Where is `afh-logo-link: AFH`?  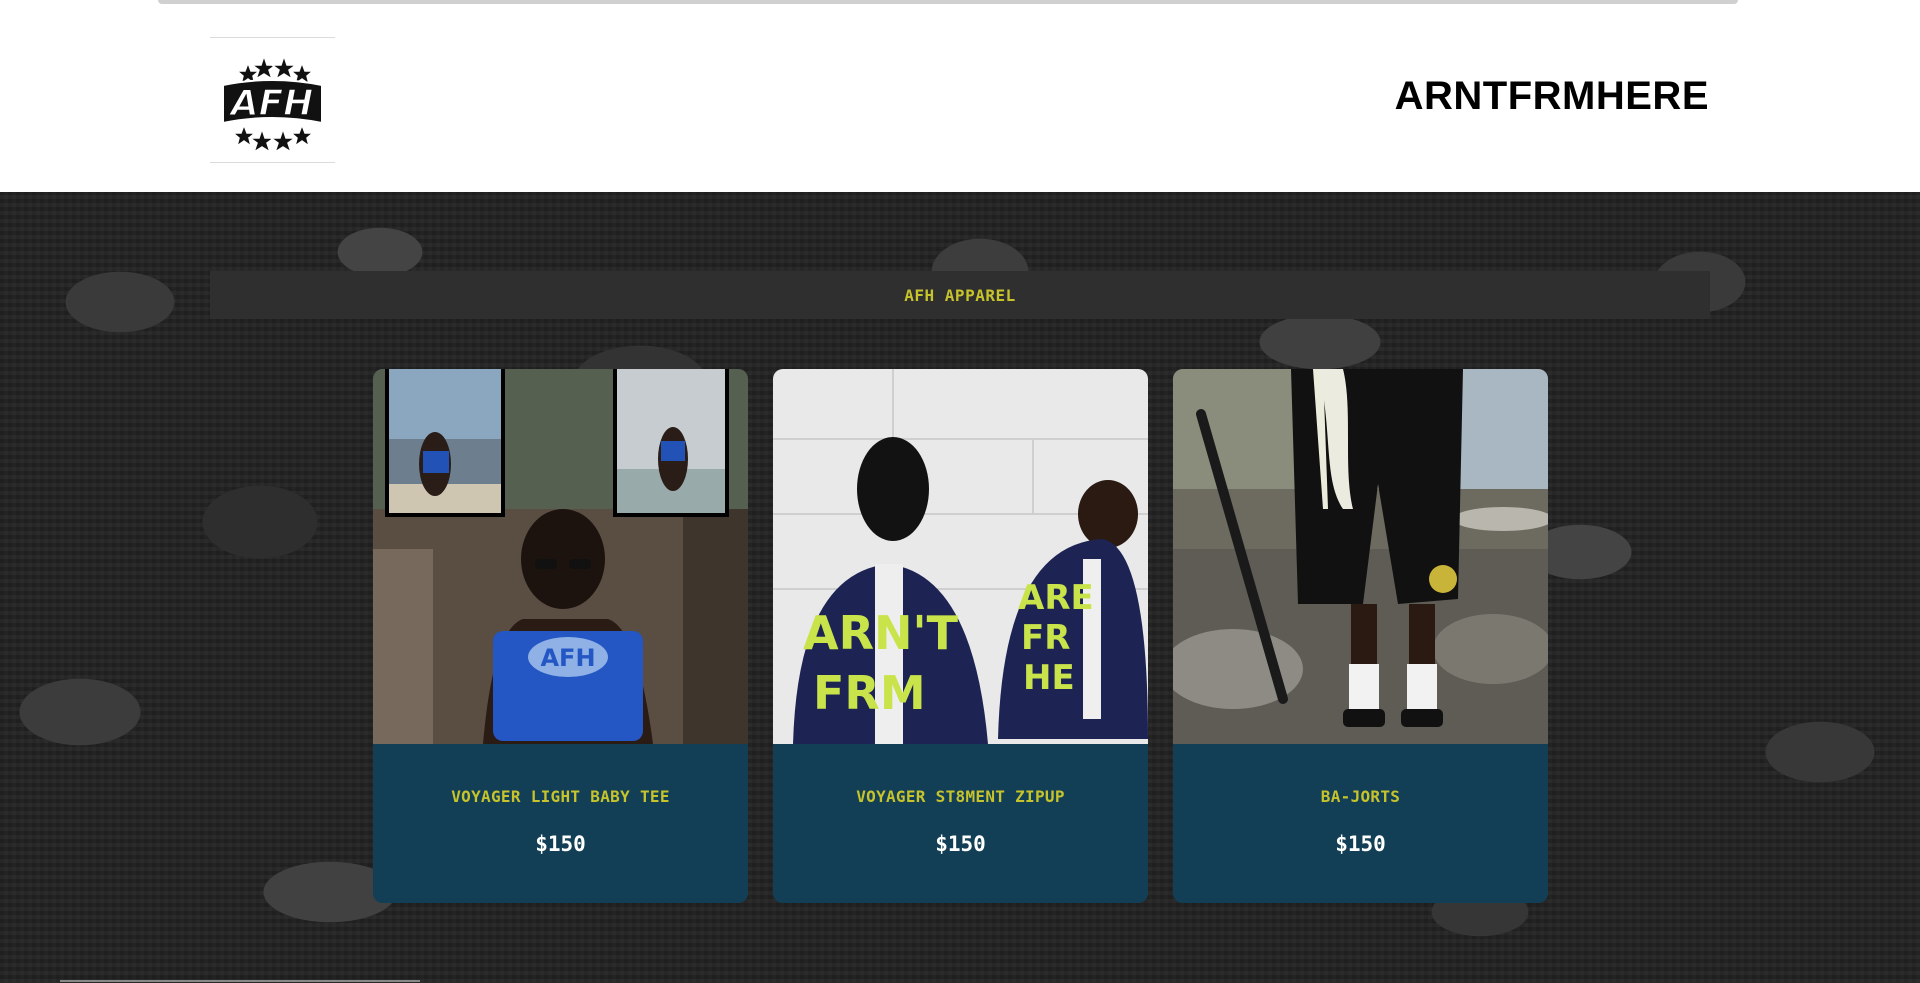 afh-logo-link: AFH is located at coordinates (272, 100).